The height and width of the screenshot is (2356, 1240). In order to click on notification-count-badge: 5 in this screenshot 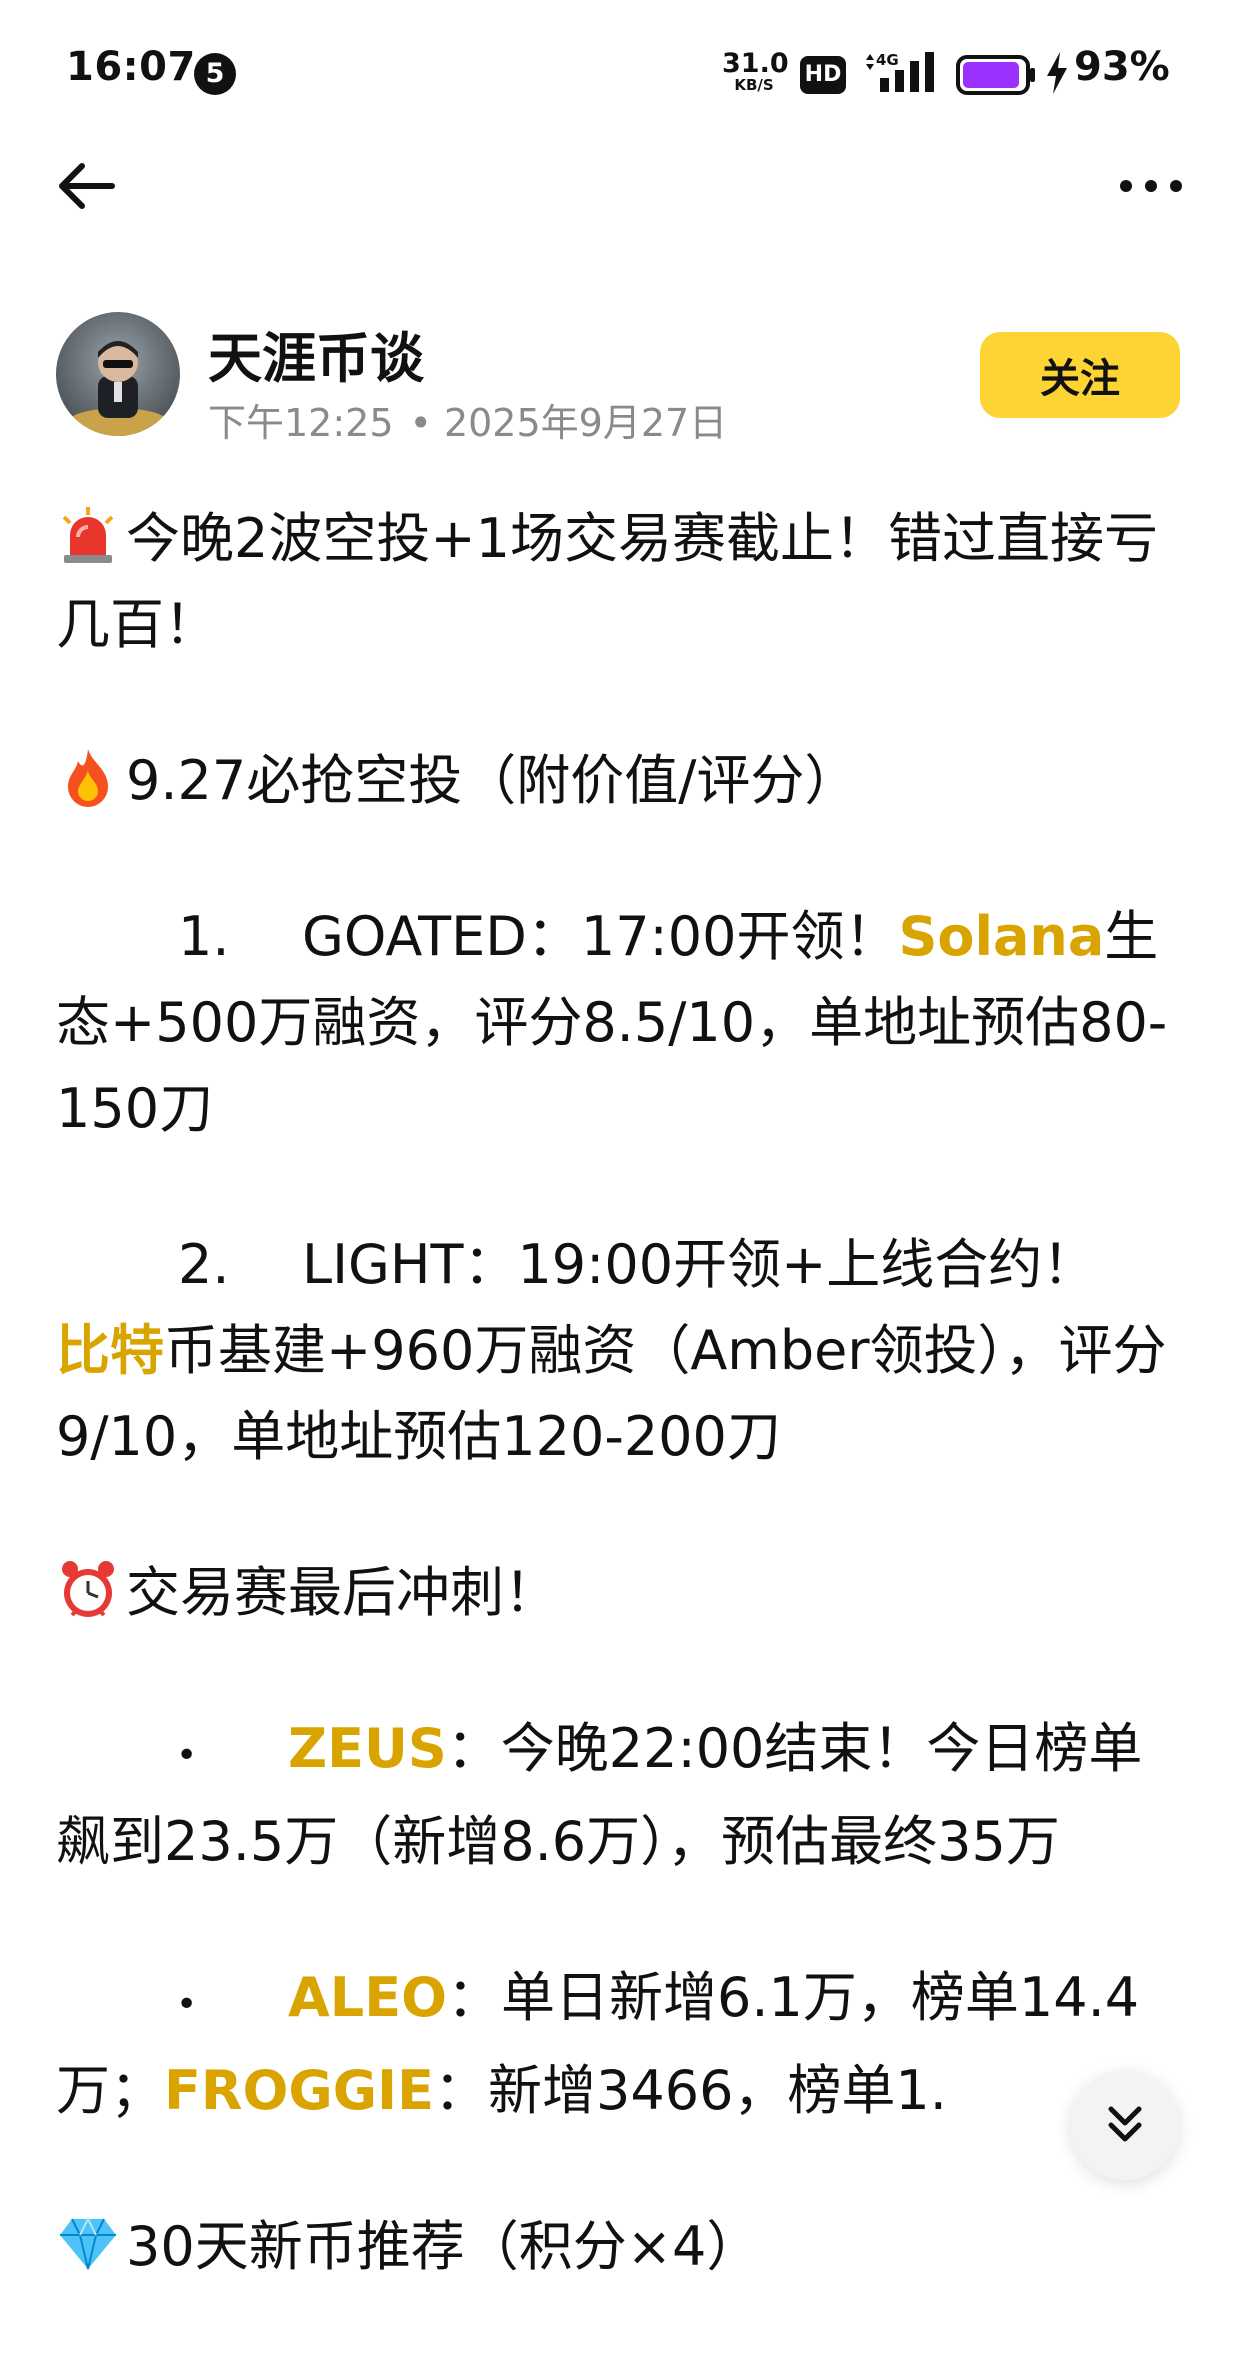, I will do `click(215, 74)`.